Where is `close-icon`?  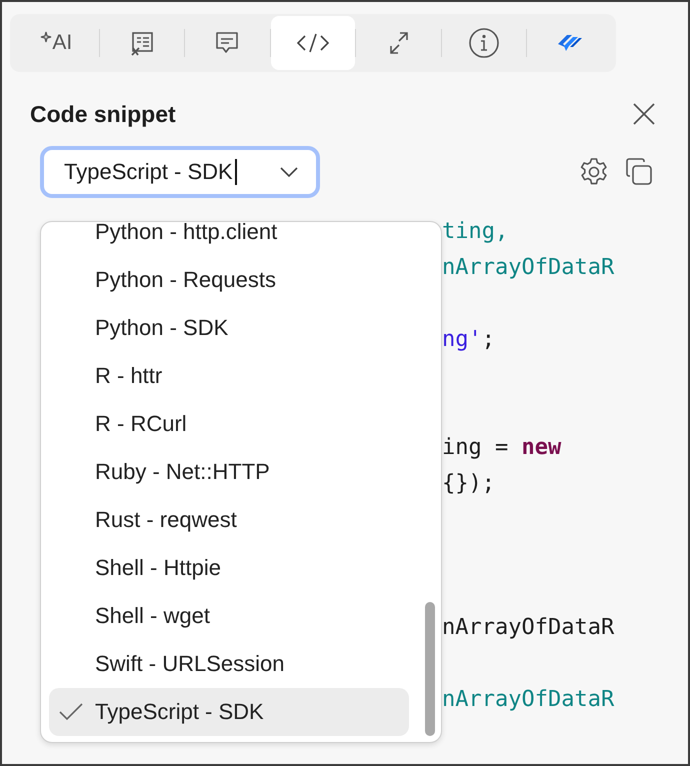 close-icon is located at coordinates (644, 114).